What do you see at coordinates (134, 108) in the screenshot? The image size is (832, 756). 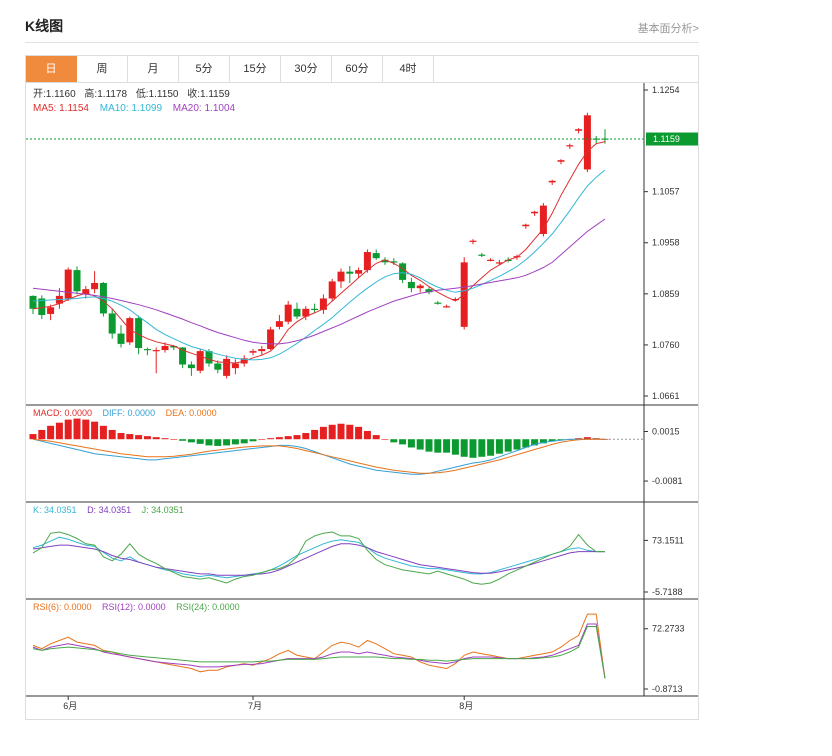 I see `ma-legend: MA5: 1.1154 MA10: 1.1099 MA20: 1.1004` at bounding box center [134, 108].